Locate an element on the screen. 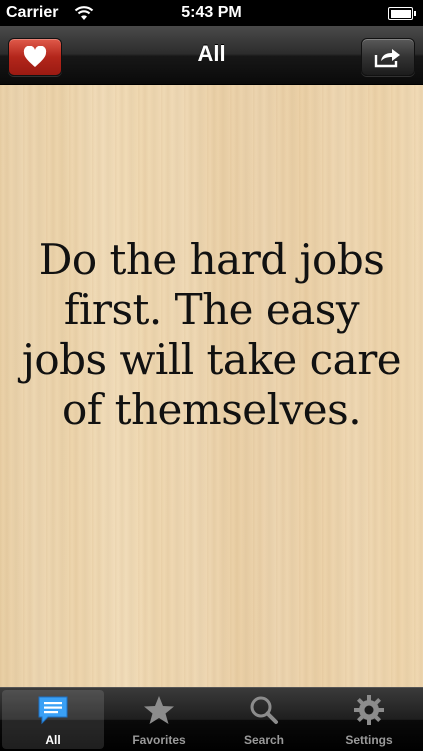 The height and width of the screenshot is (751, 423). speech-bubble-icon is located at coordinates (53, 710).